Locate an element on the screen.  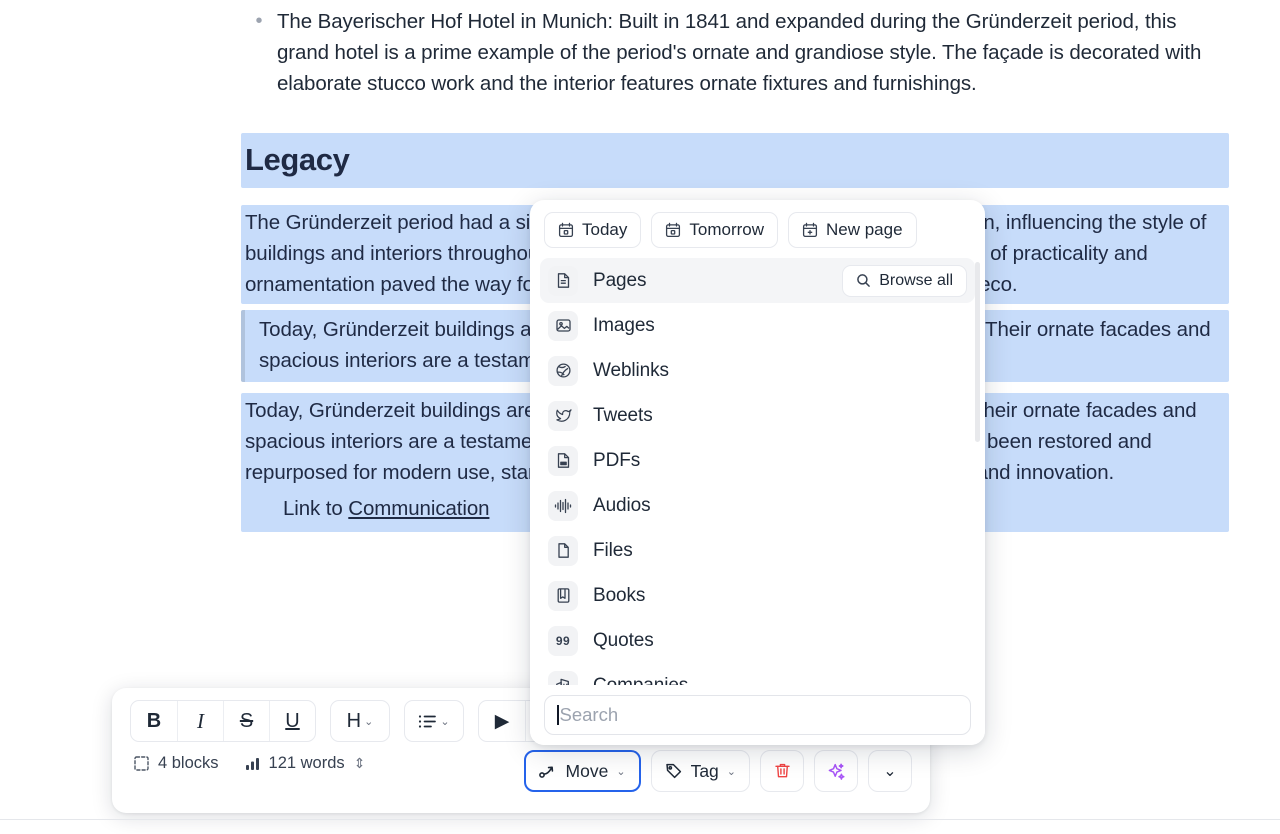
heading-group: H ⌄ is located at coordinates (360, 721).